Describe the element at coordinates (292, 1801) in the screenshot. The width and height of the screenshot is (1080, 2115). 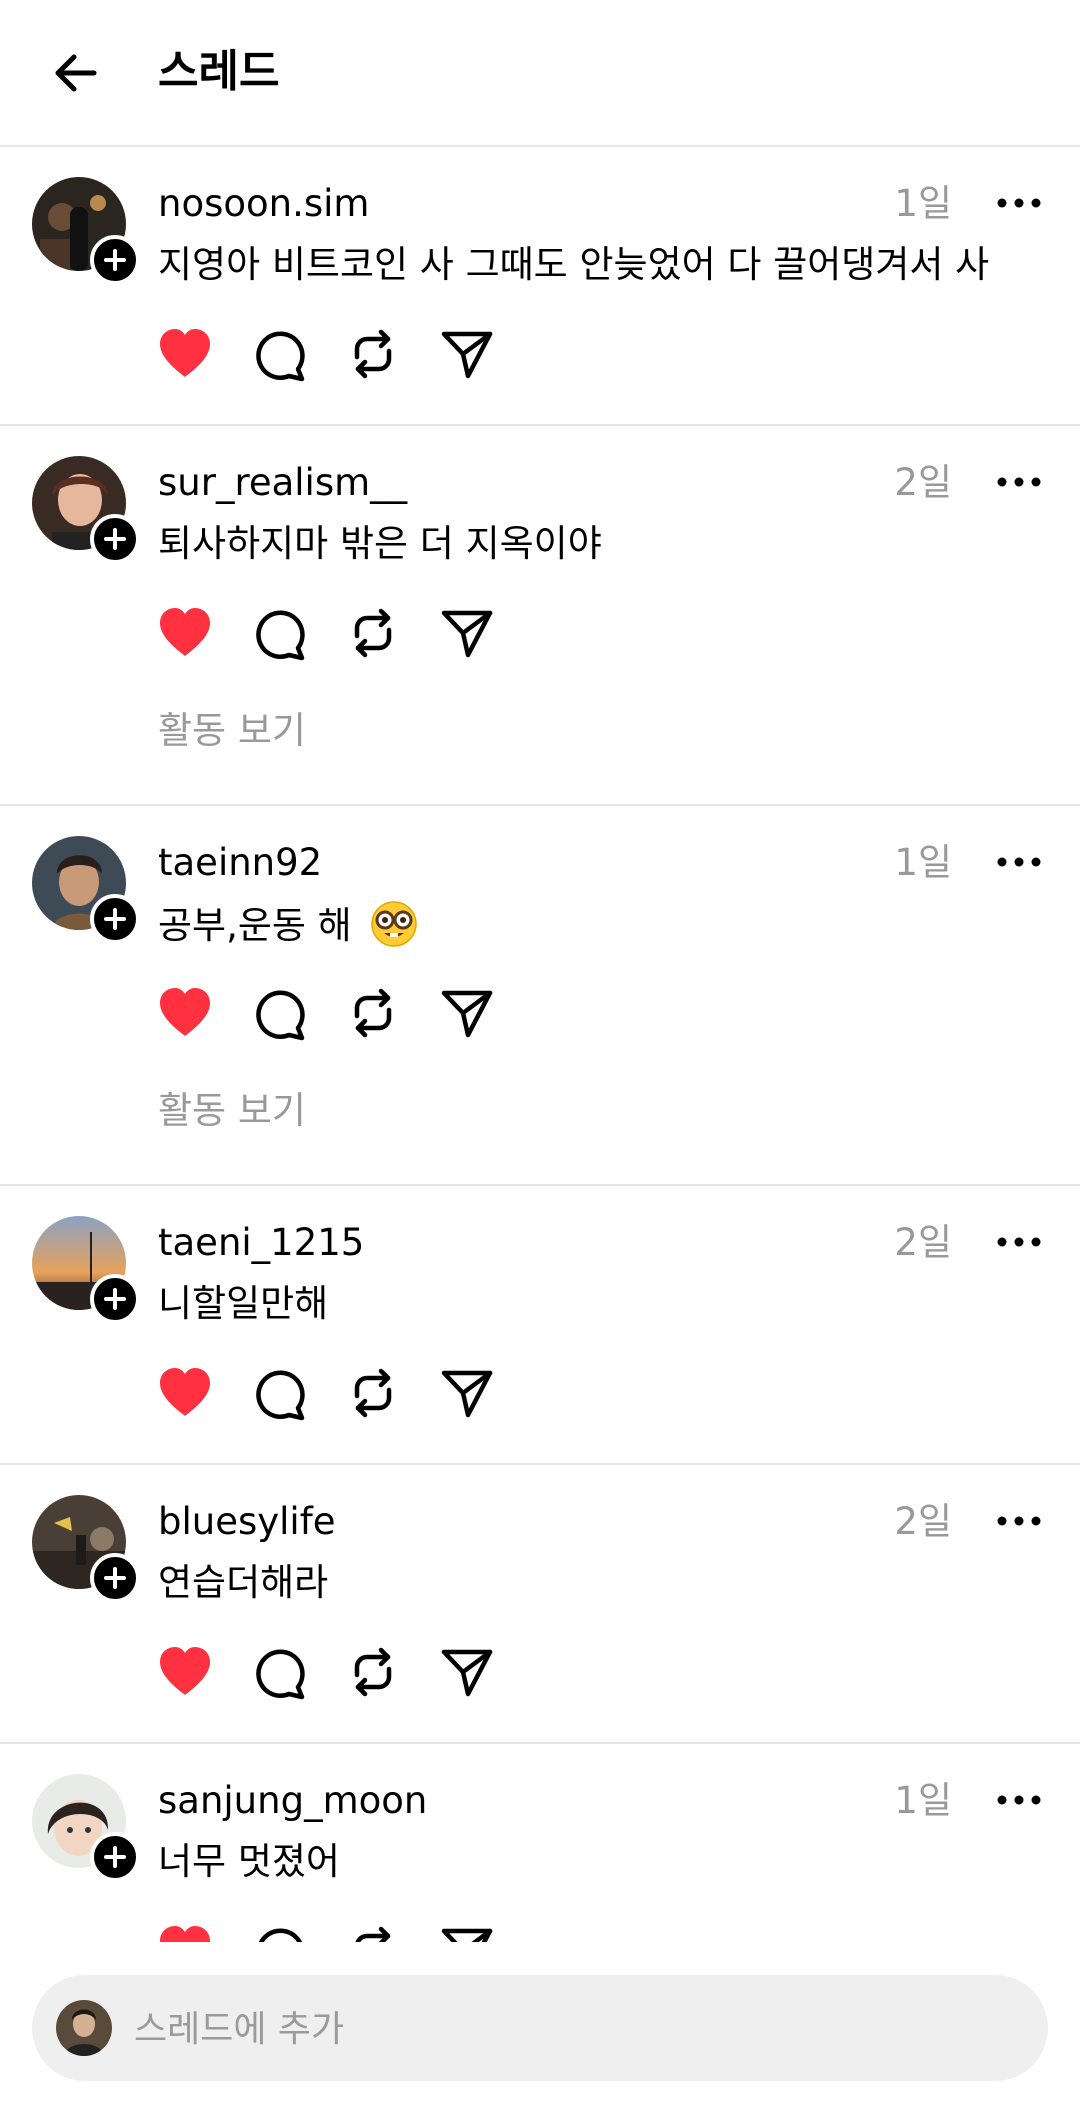
I see `post-username: sanjung_moon` at that location.